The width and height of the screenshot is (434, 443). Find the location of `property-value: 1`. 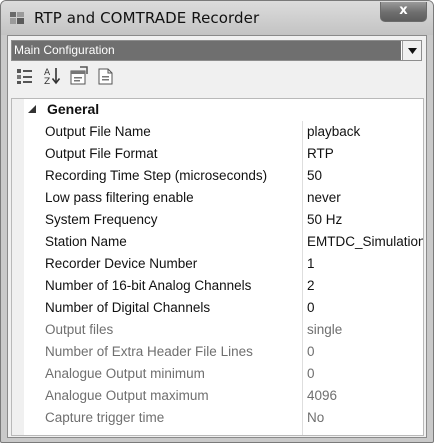

property-value: 1 is located at coordinates (365, 264).